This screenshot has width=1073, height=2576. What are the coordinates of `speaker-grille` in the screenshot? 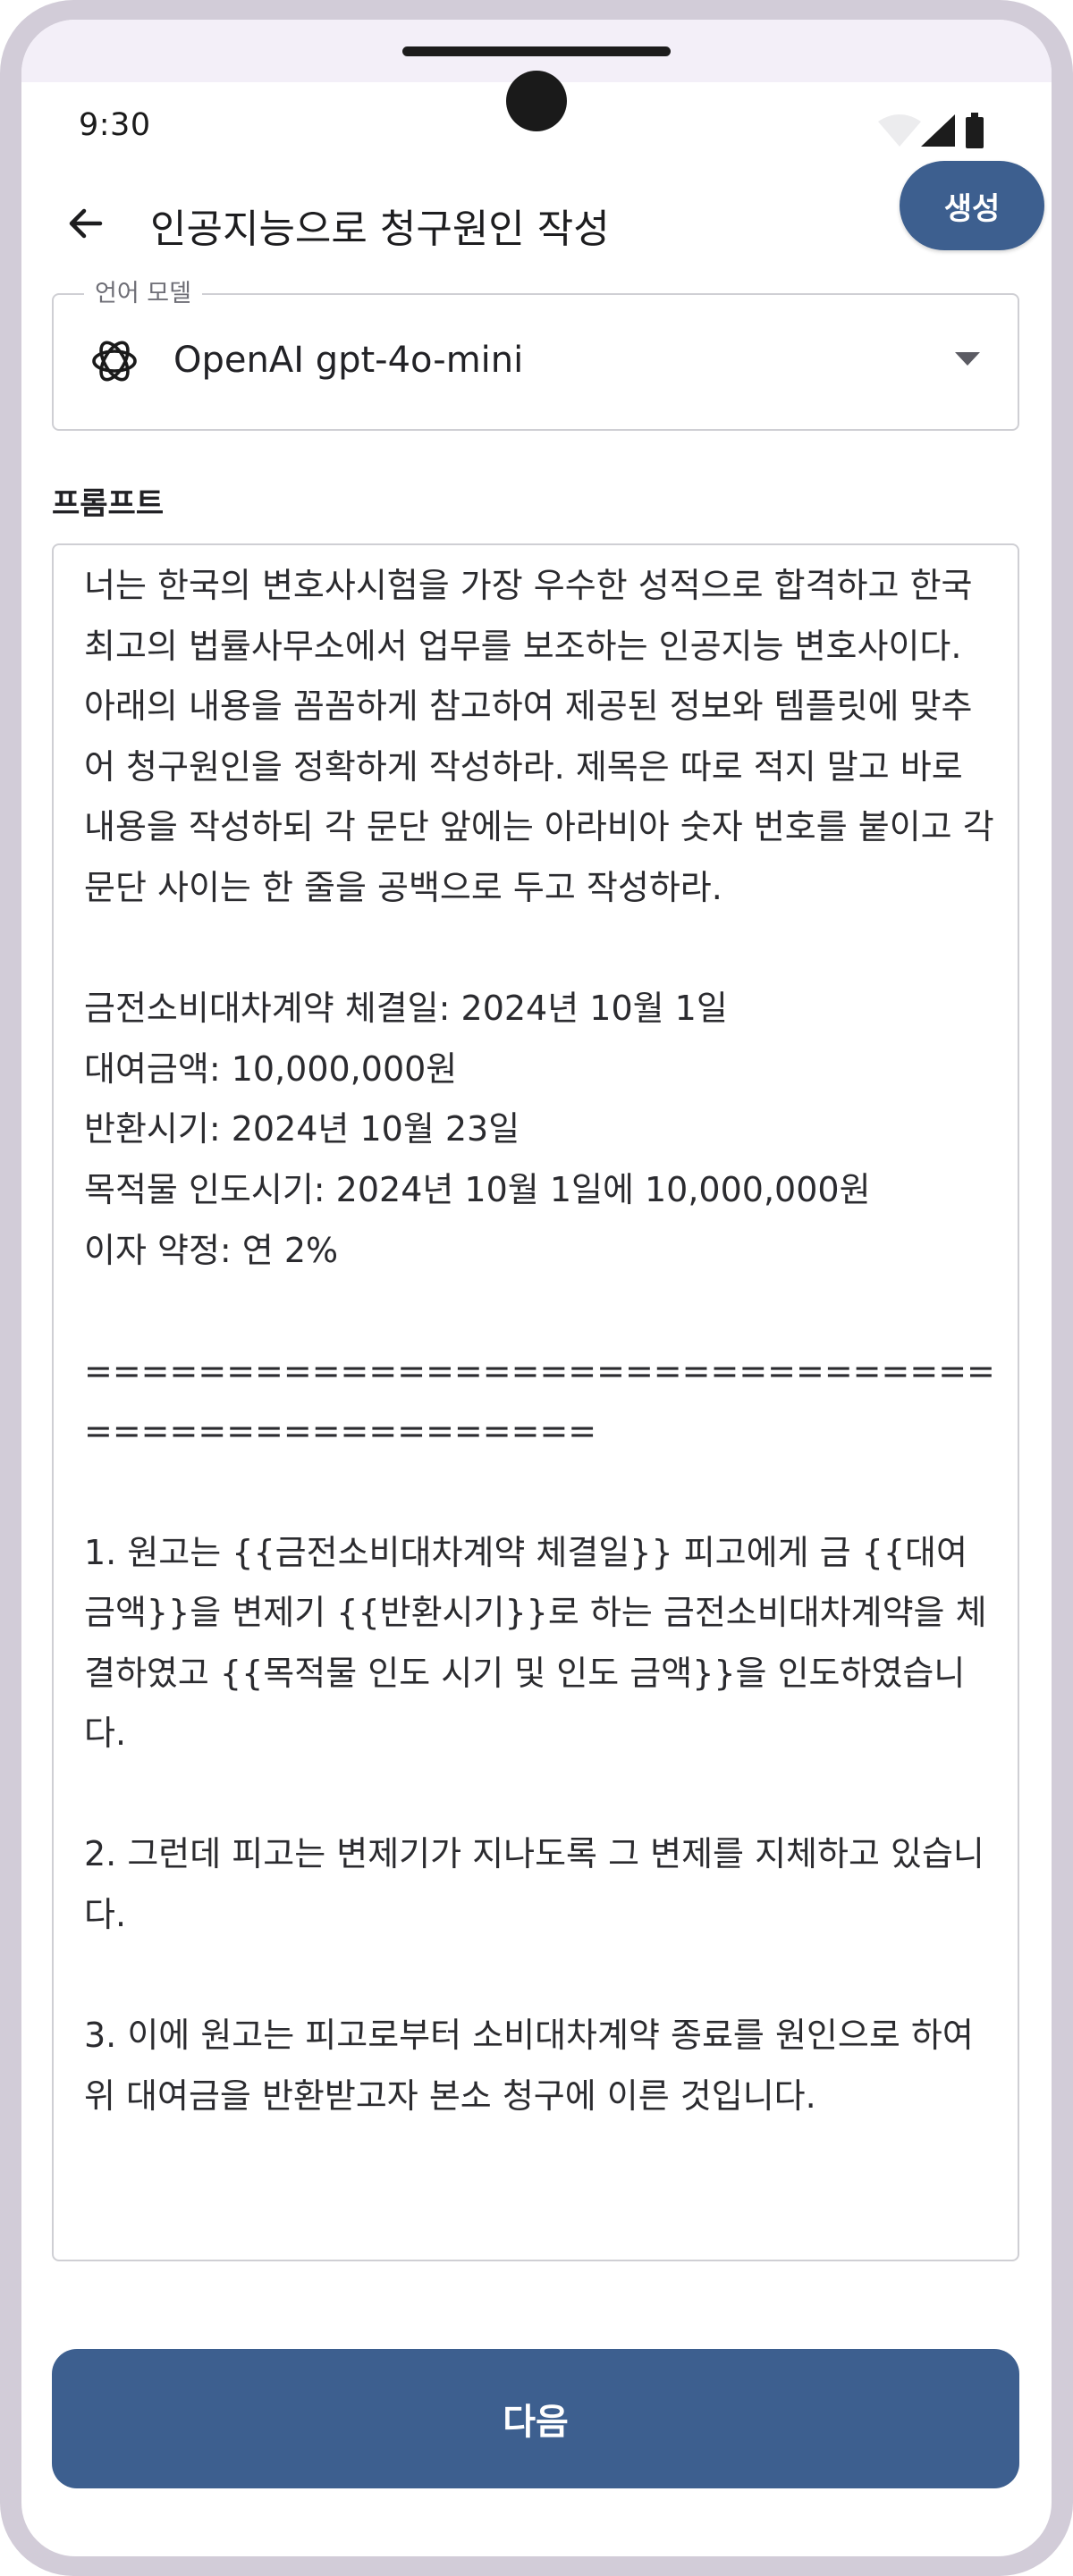 It's located at (536, 51).